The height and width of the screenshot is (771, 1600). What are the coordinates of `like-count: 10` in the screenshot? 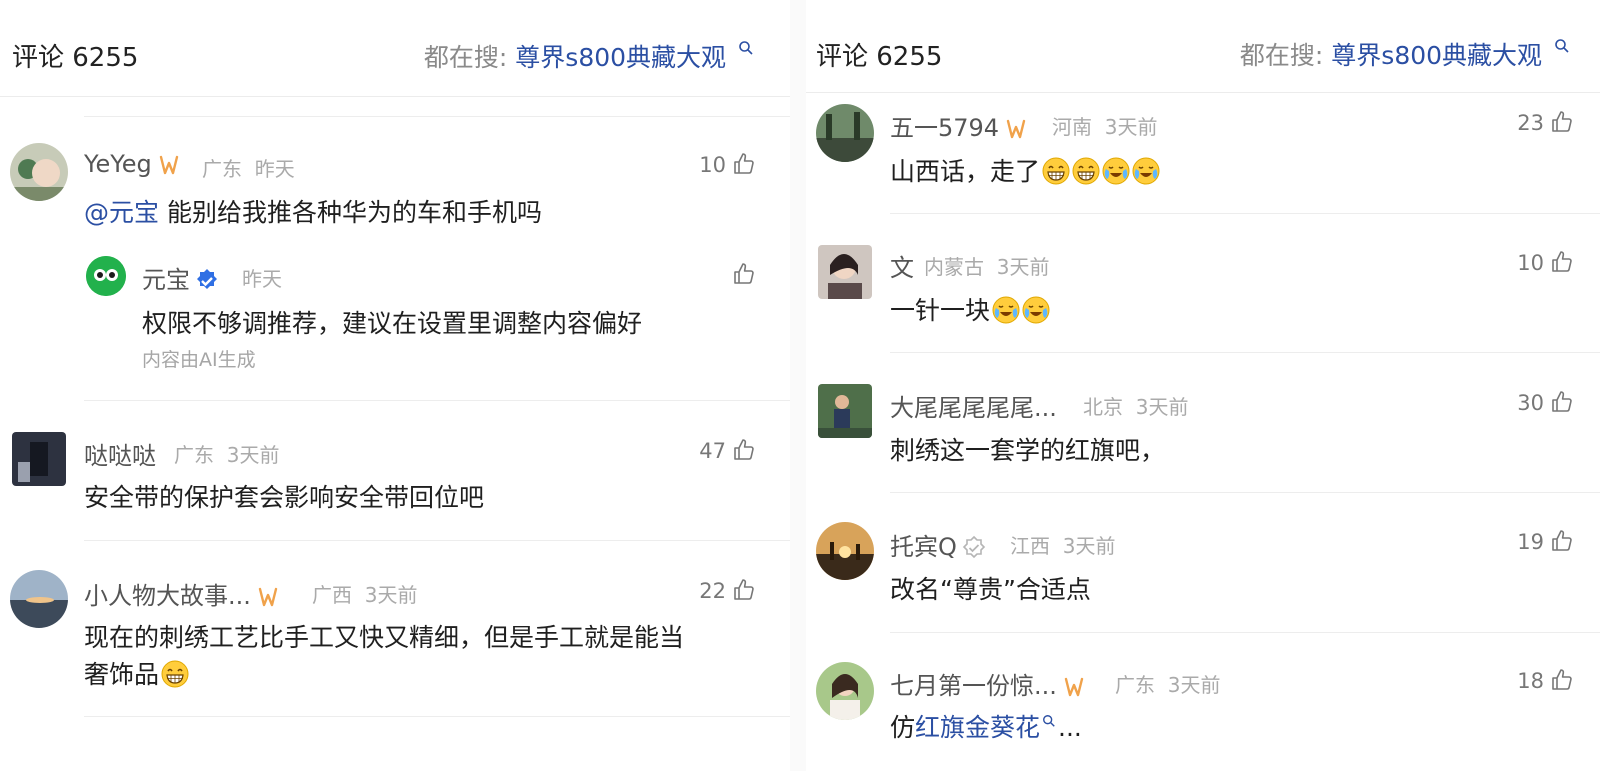 It's located at (1530, 263).